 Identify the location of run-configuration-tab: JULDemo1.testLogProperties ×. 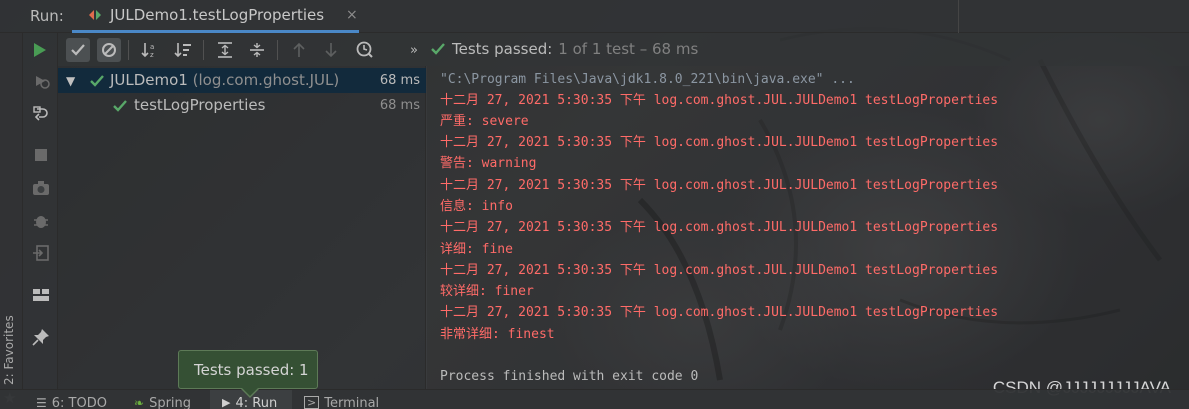
(215, 16).